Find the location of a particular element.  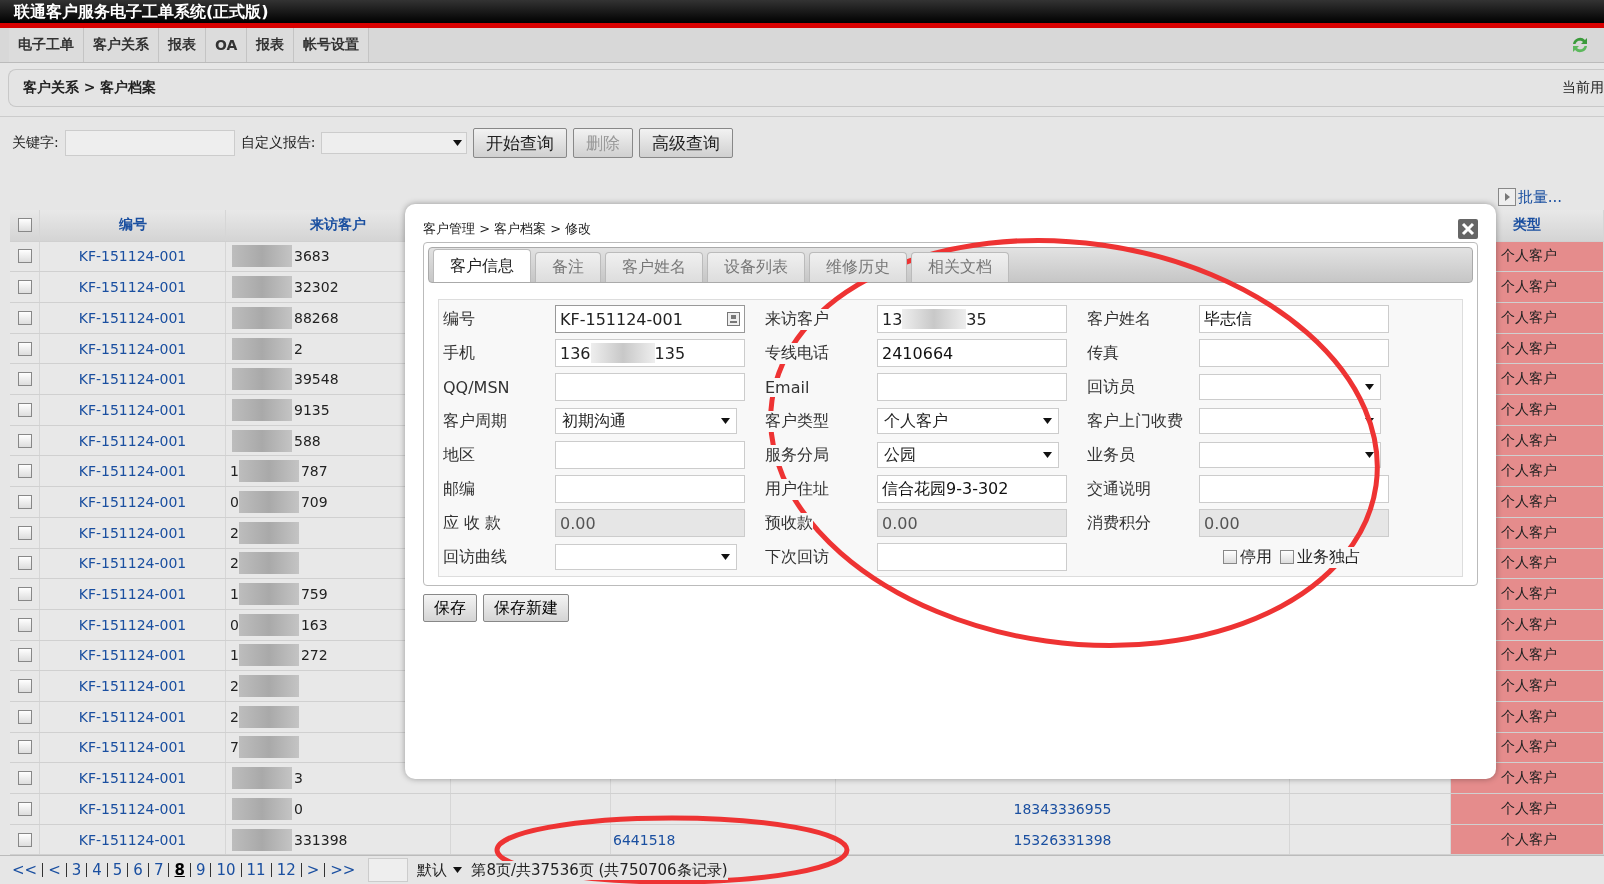

column-header: 类型 is located at coordinates (1527, 225).